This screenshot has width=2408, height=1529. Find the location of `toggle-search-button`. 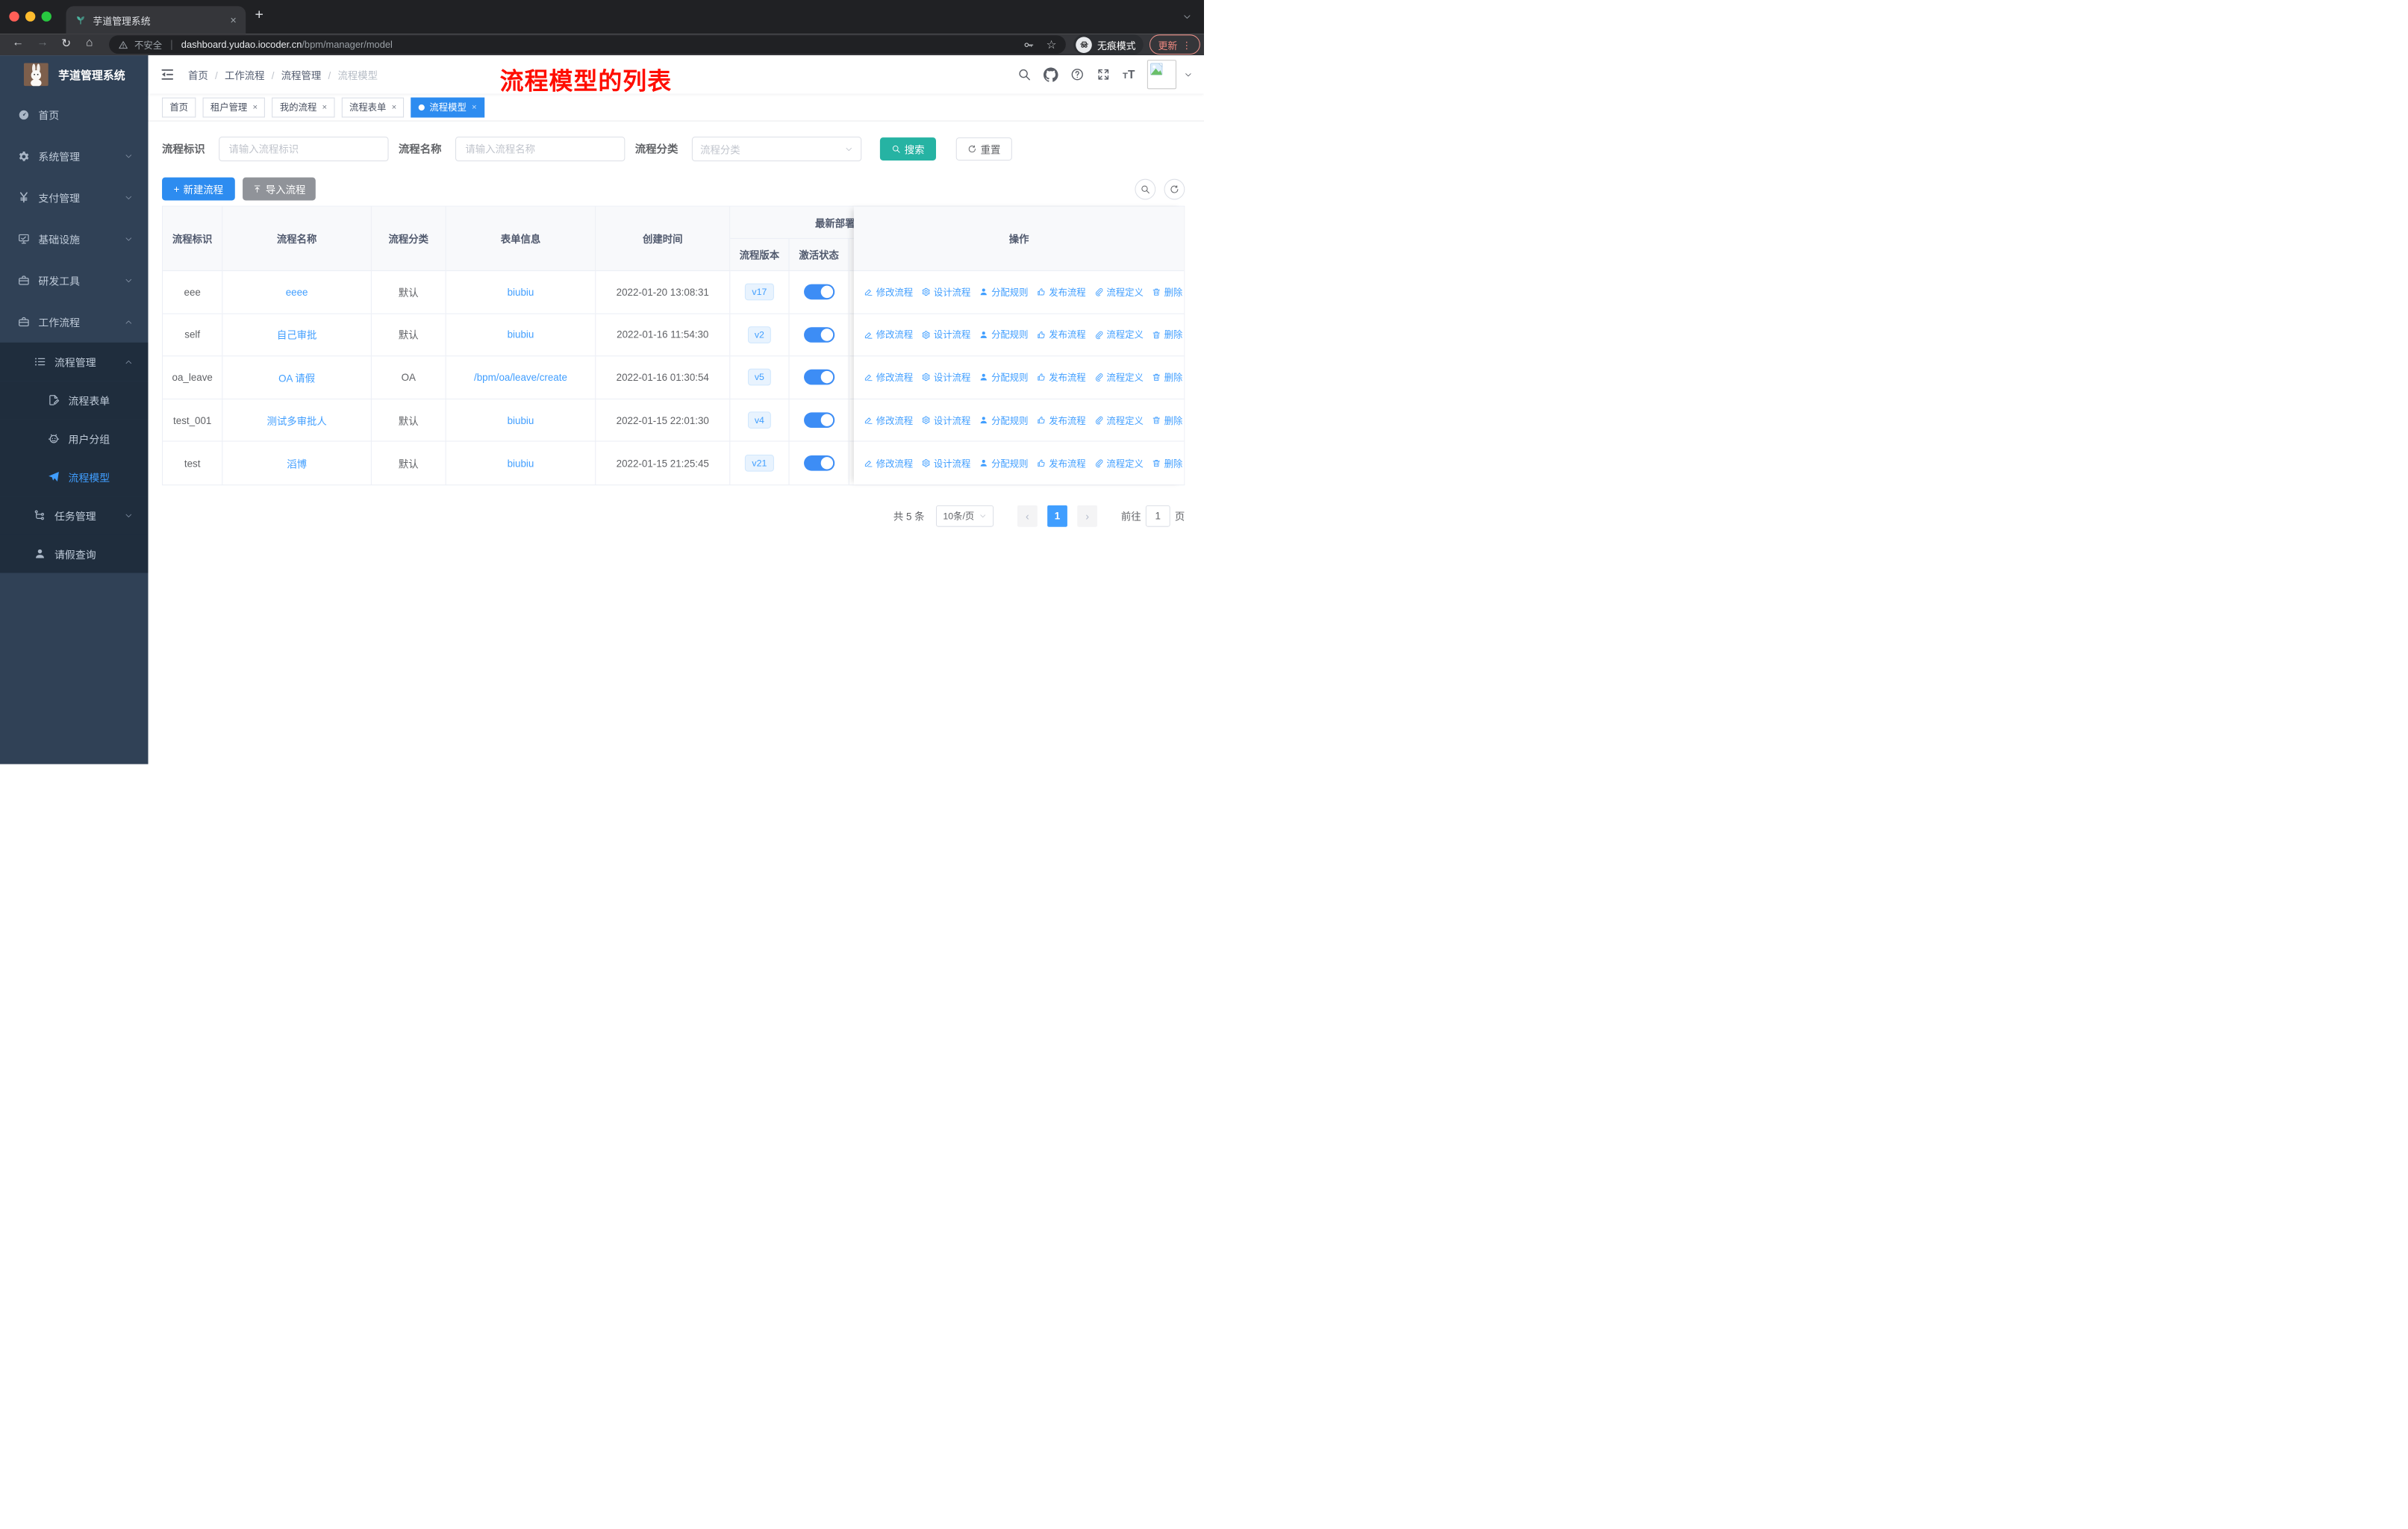

toggle-search-button is located at coordinates (1145, 189).